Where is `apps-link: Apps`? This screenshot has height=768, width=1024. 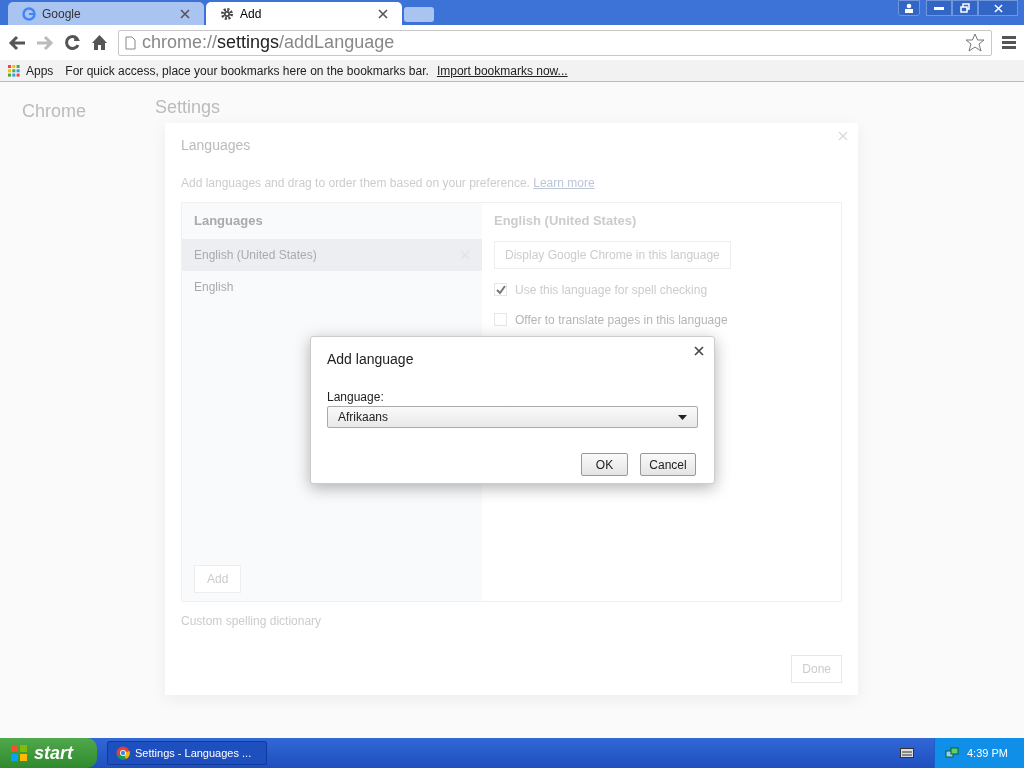 apps-link: Apps is located at coordinates (40, 70).